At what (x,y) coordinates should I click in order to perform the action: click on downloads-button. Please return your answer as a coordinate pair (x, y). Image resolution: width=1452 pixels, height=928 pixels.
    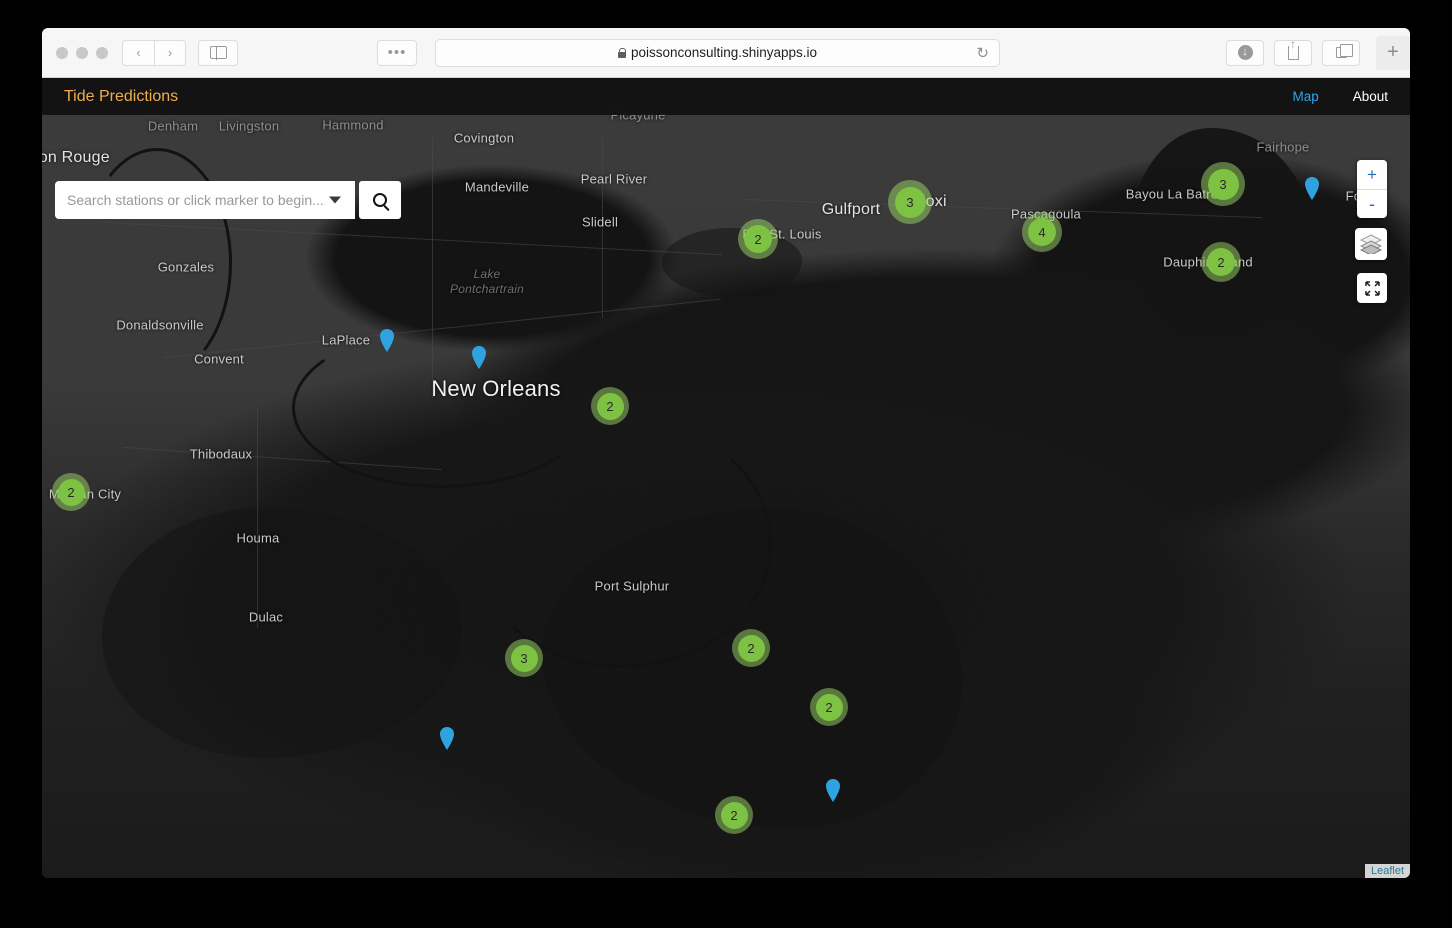
    Looking at the image, I should click on (1245, 52).